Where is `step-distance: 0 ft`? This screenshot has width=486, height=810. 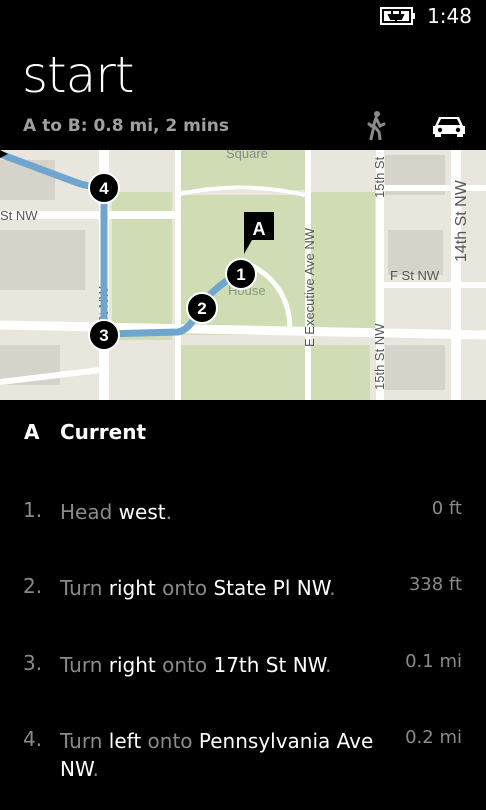 step-distance: 0 ft is located at coordinates (446, 508).